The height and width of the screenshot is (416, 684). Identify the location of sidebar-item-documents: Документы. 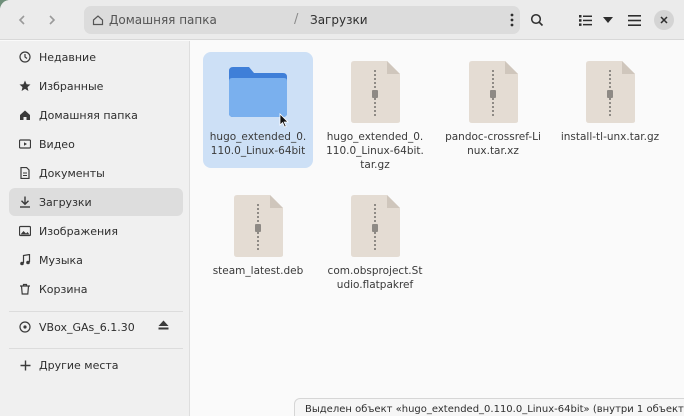
(96, 173).